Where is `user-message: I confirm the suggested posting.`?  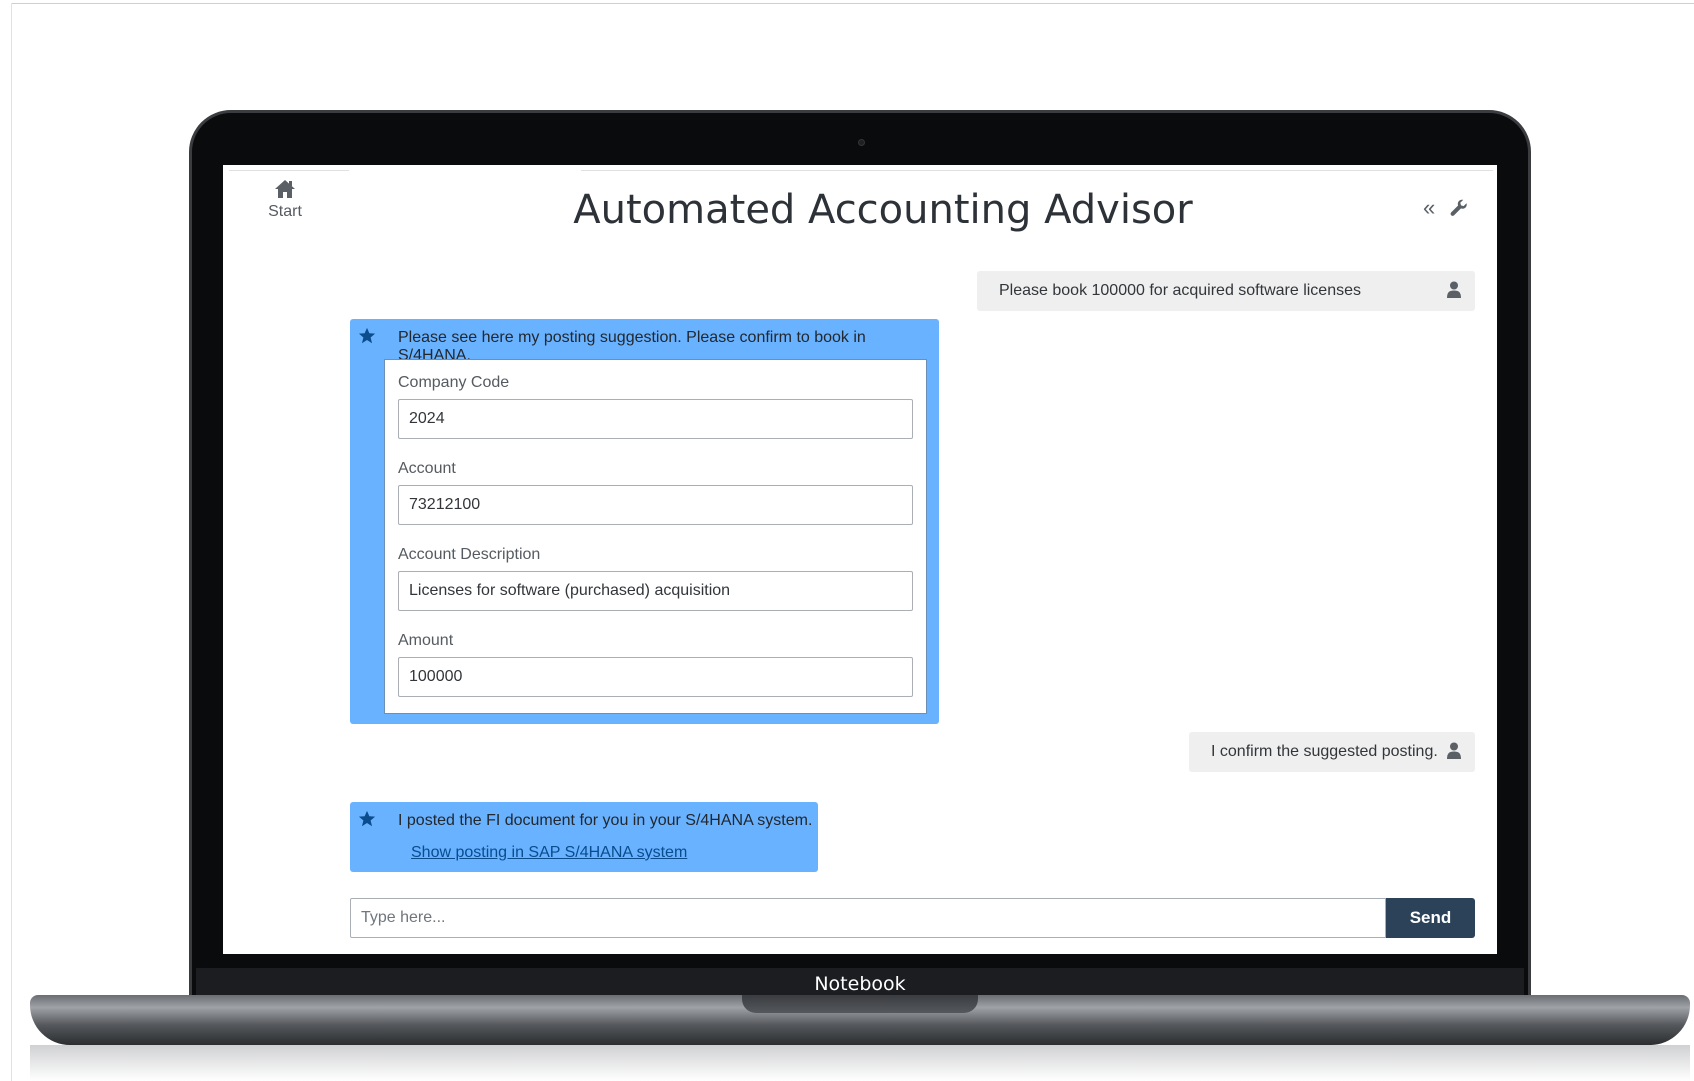
user-message: I confirm the suggested posting. is located at coordinates (1332, 752).